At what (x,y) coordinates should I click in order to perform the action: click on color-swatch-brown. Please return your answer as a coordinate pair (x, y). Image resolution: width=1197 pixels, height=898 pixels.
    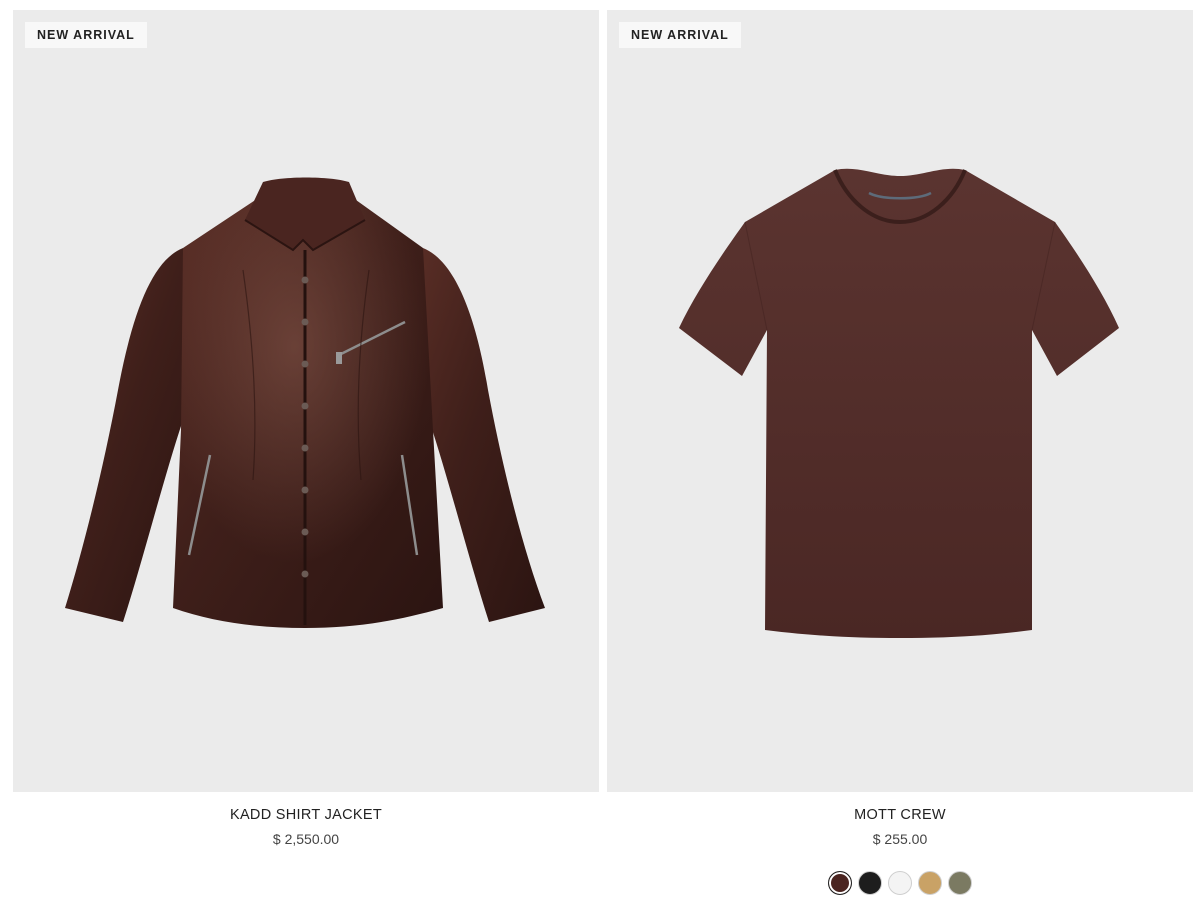
    Looking at the image, I should click on (840, 883).